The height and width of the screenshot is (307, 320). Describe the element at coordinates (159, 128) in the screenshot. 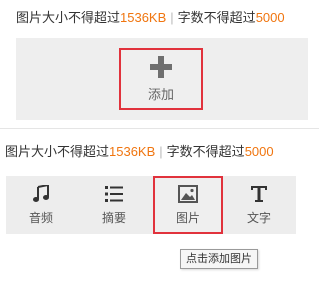

I see `divider` at that location.